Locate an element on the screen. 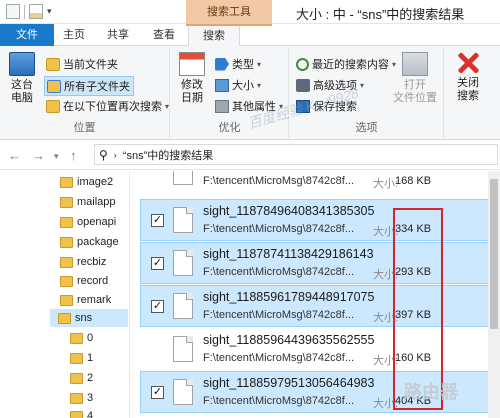 The height and width of the screenshot is (418, 500). kind-label: 类型 is located at coordinates (243, 65).